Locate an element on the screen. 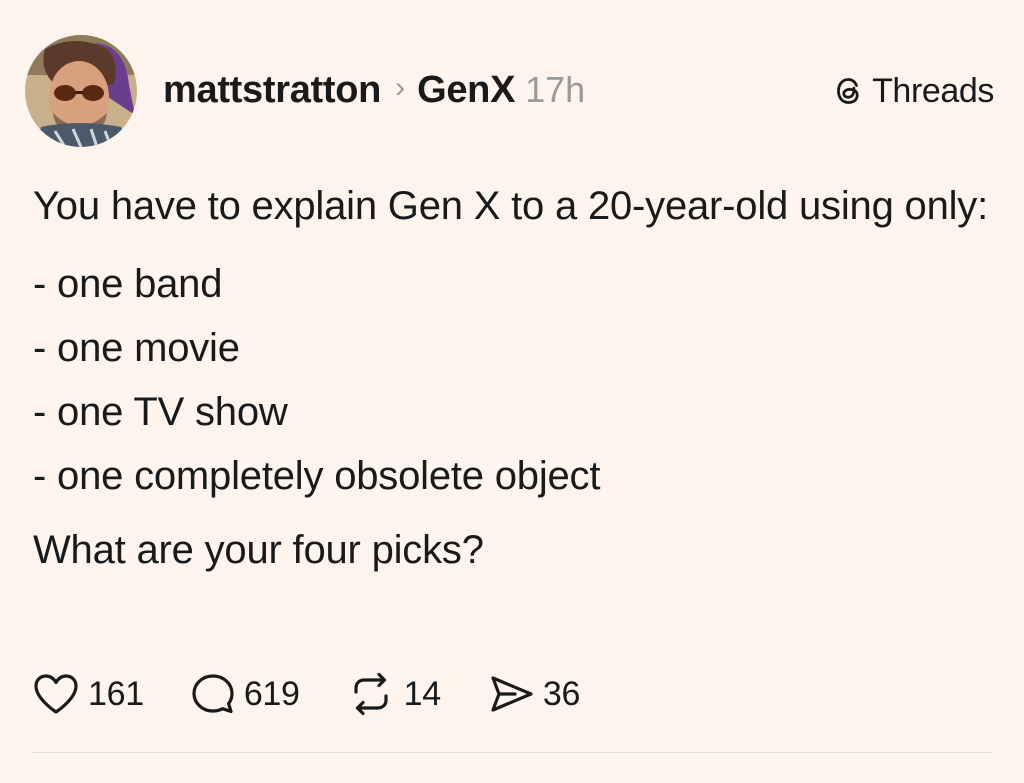  like-button: 161 is located at coordinates (88, 694).